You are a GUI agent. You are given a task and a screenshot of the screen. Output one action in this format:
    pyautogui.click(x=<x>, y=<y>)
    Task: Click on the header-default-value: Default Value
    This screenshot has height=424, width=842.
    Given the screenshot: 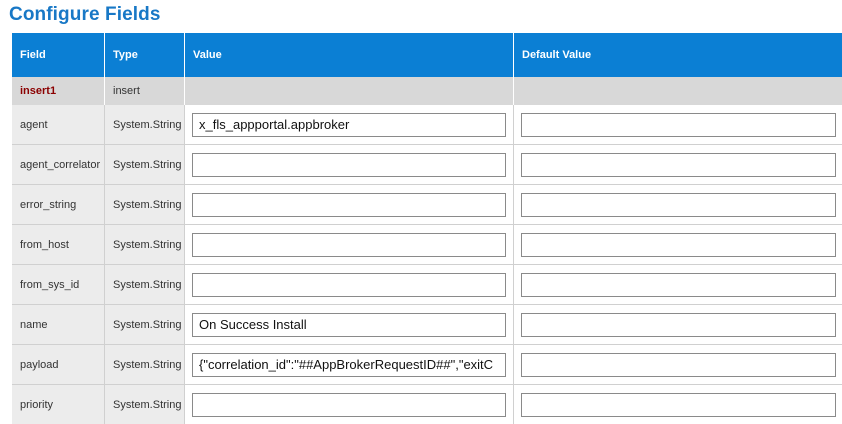 What is the action you would take?
    pyautogui.click(x=557, y=55)
    